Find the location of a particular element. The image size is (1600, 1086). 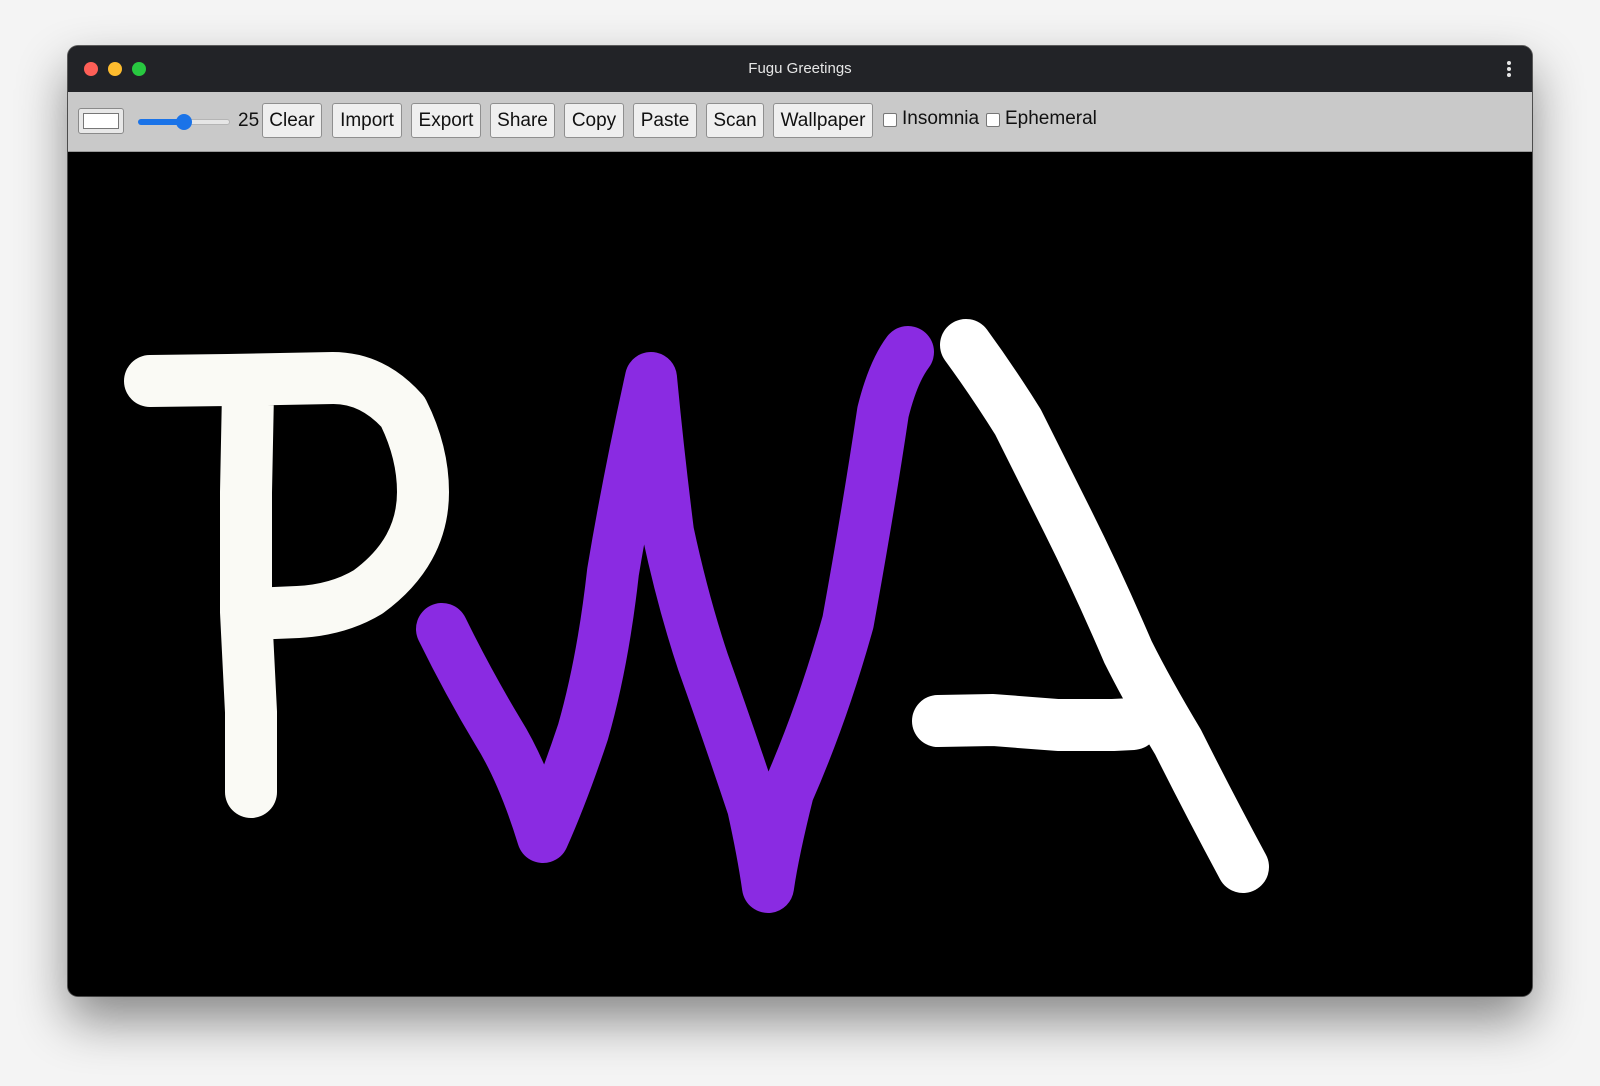

color-picker is located at coordinates (101, 121).